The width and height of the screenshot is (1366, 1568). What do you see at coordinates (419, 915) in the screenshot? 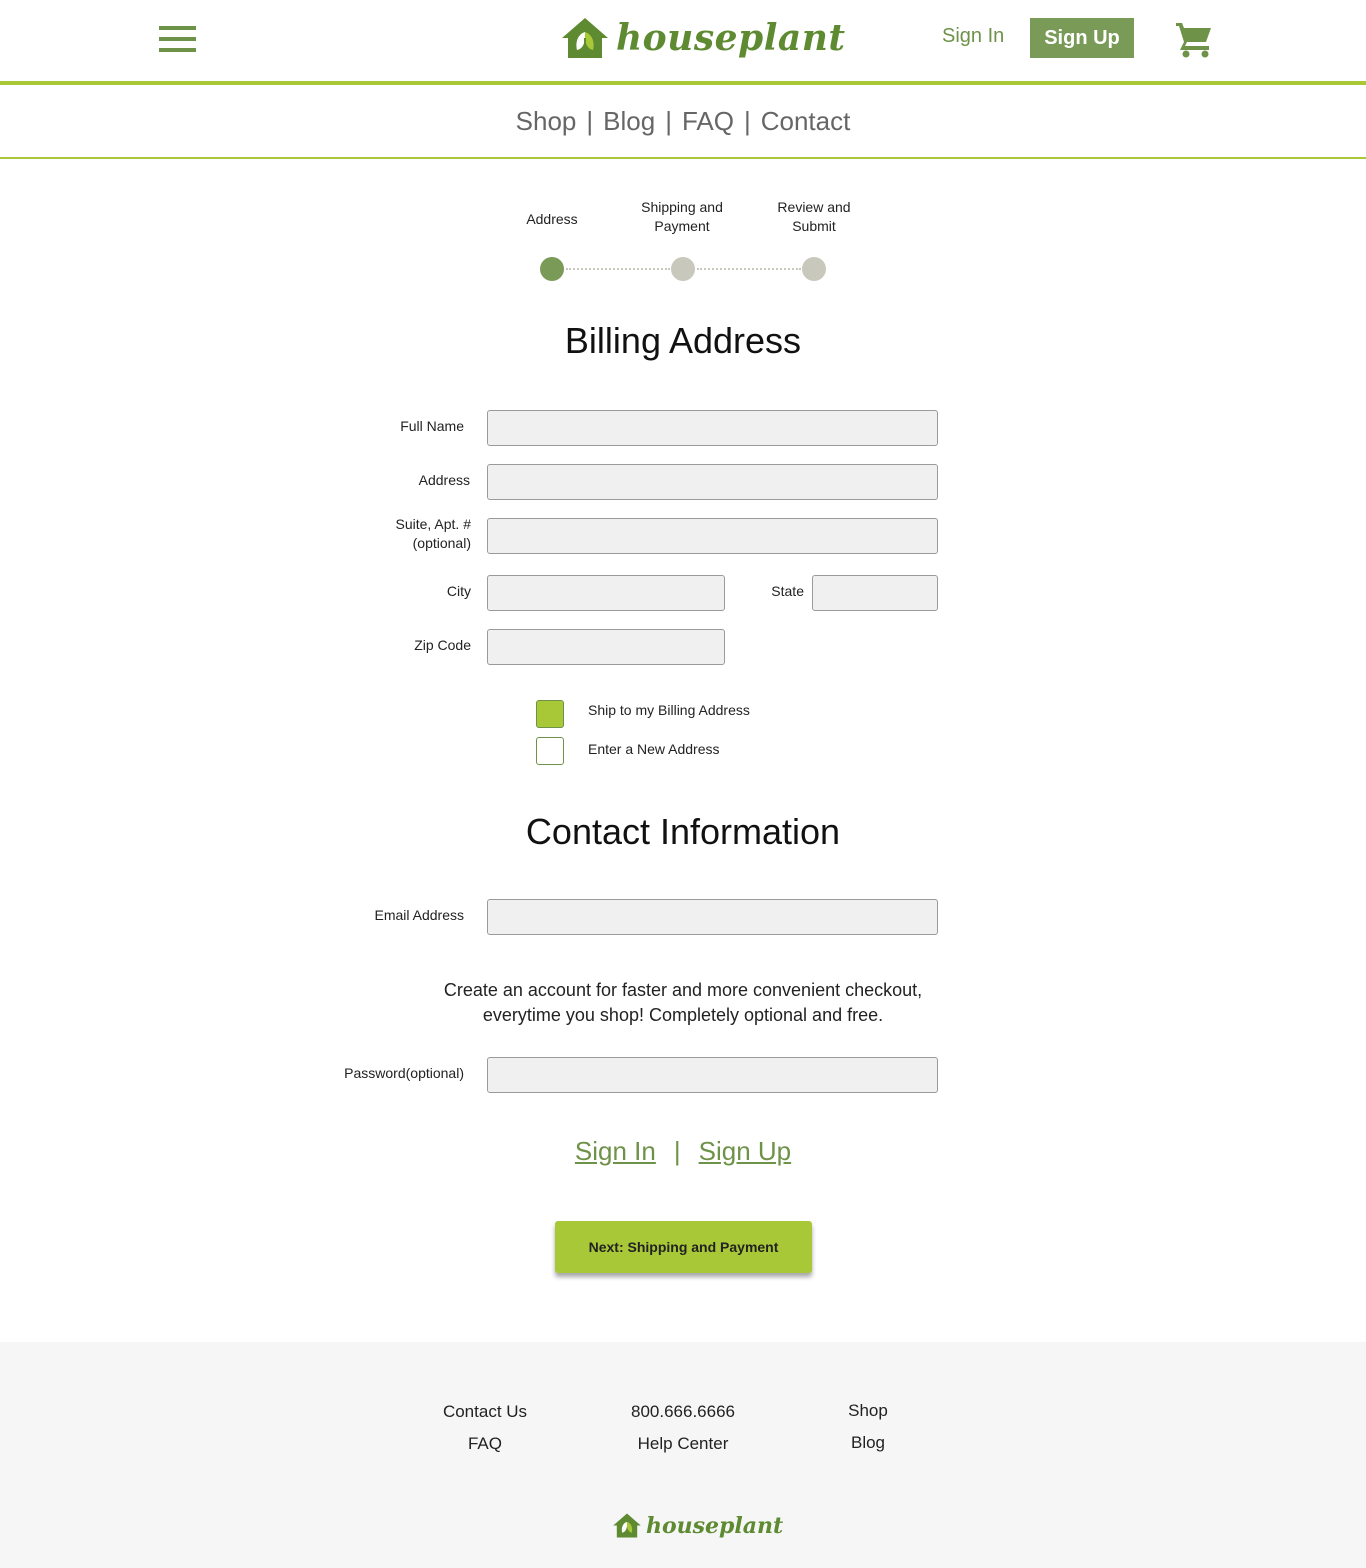
I see `email-address-label: Email Address` at bounding box center [419, 915].